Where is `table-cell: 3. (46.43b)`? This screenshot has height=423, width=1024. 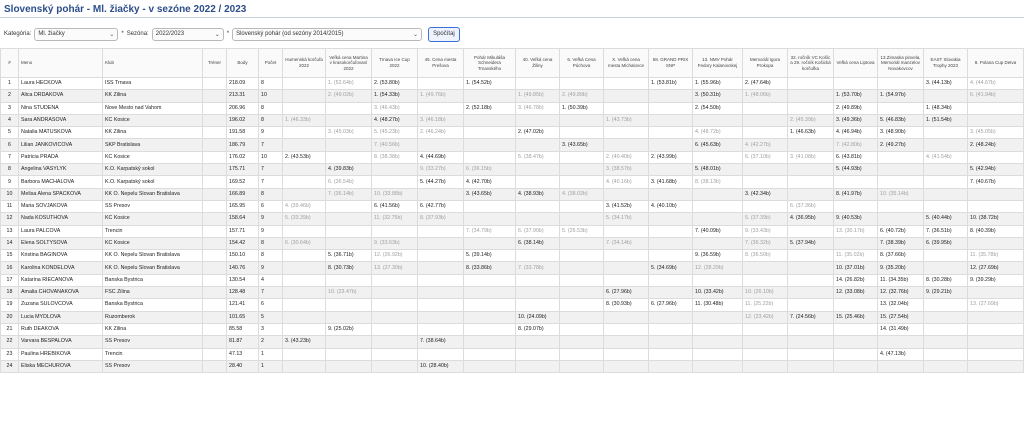
table-cell: 3. (46.43b) is located at coordinates (394, 108).